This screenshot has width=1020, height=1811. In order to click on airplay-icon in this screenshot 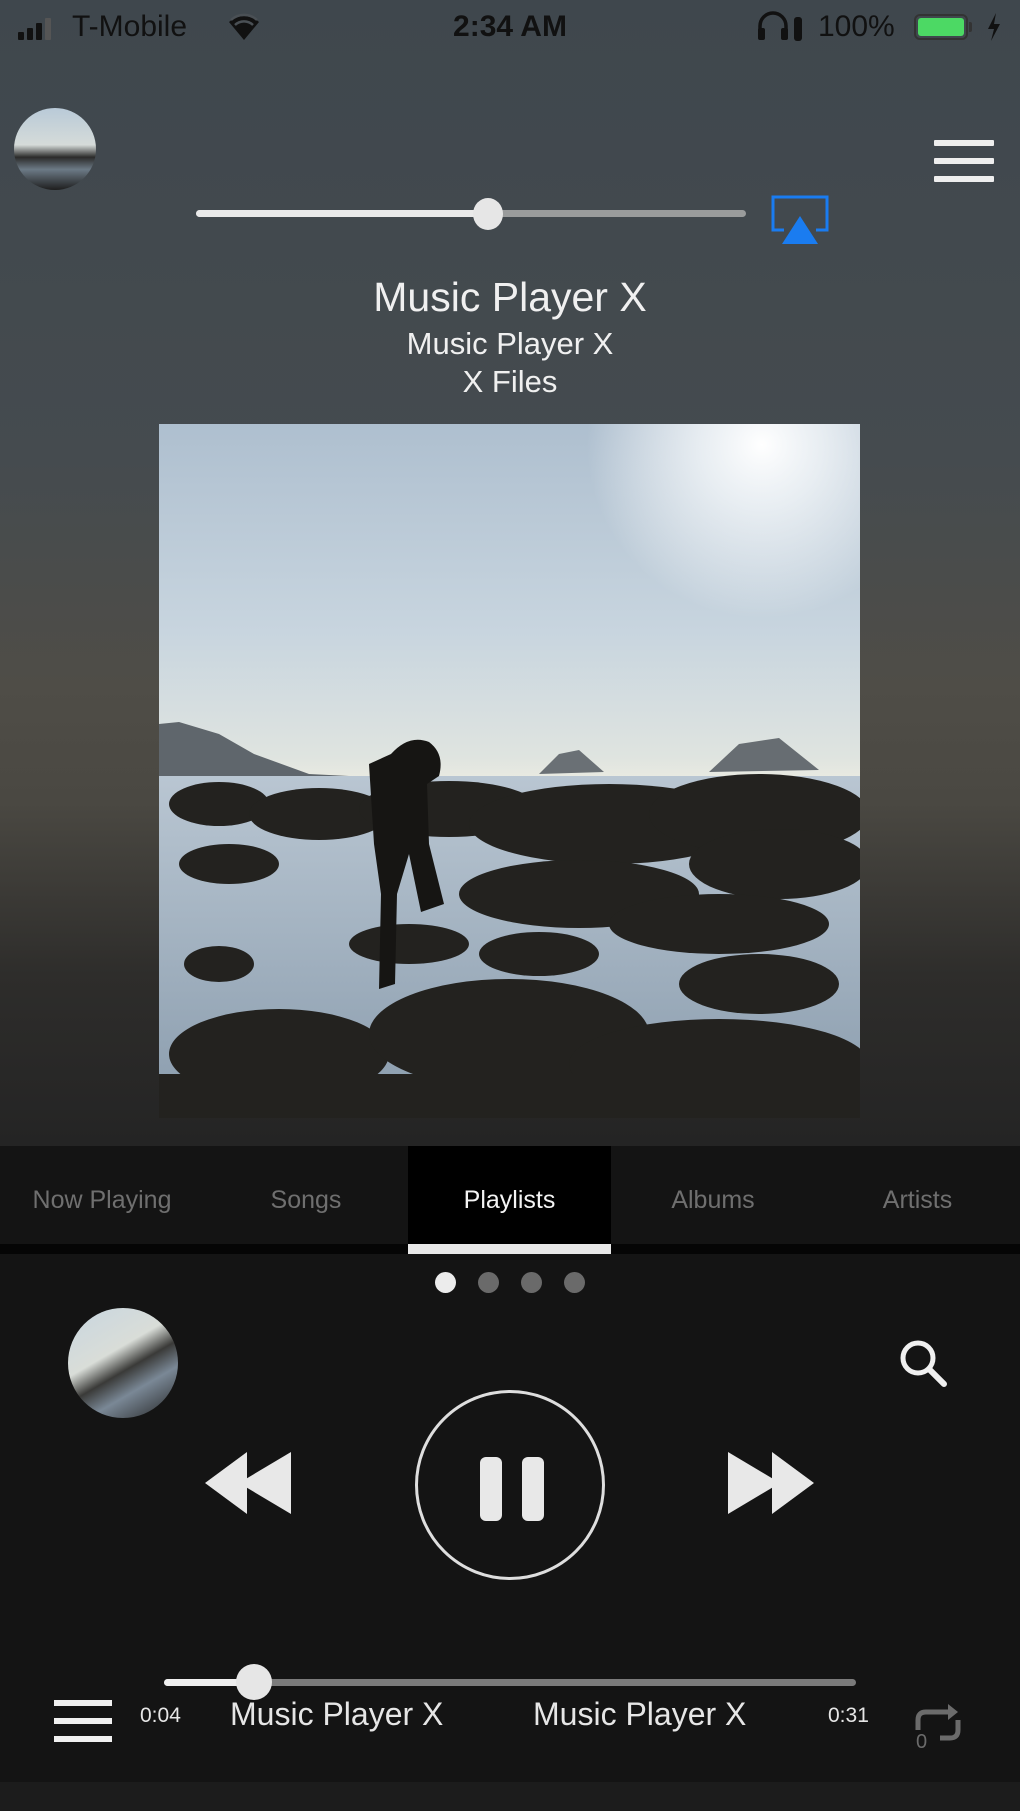, I will do `click(800, 220)`.